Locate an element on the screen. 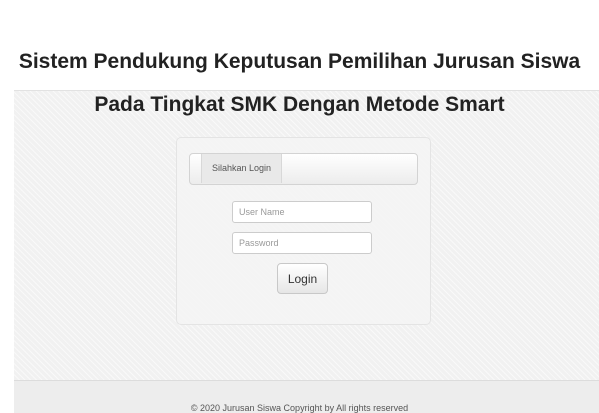 This screenshot has width=599, height=413. password-input is located at coordinates (302, 243).